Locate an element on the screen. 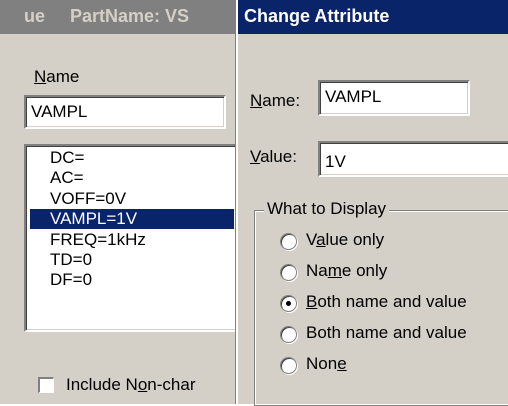 Image resolution: width=508 pixels, height=406 pixels. include-non-changeable-label: Include Non-char is located at coordinates (131, 384).